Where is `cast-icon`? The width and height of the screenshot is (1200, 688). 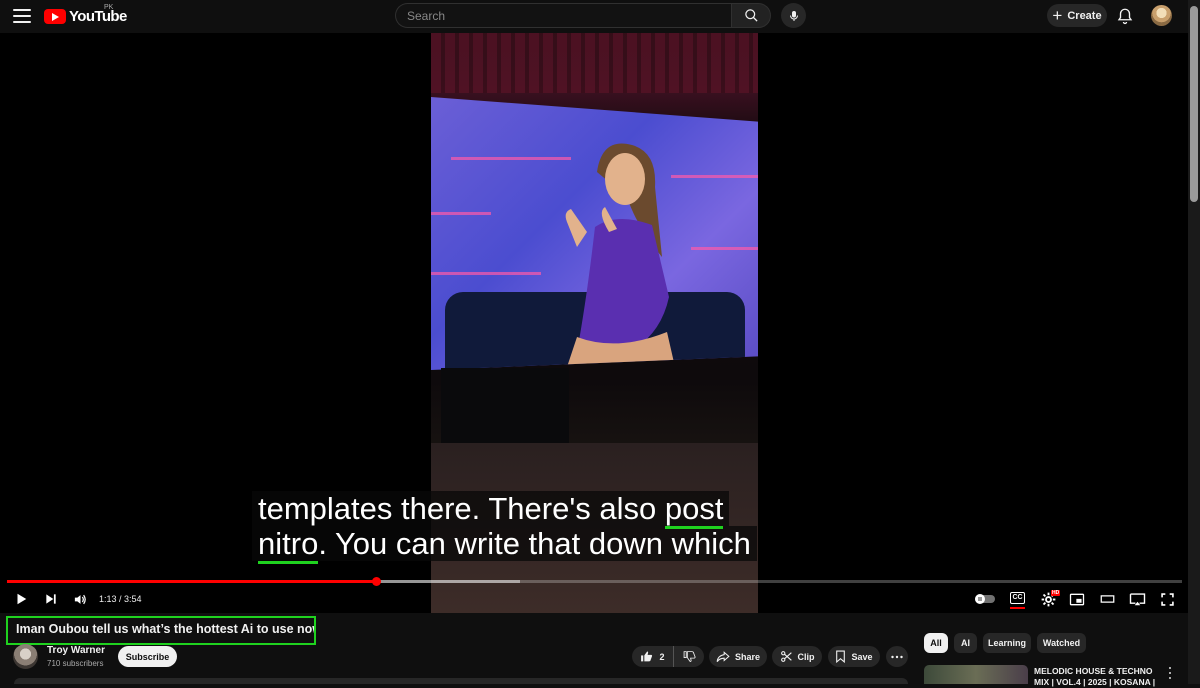 cast-icon is located at coordinates (1137, 599).